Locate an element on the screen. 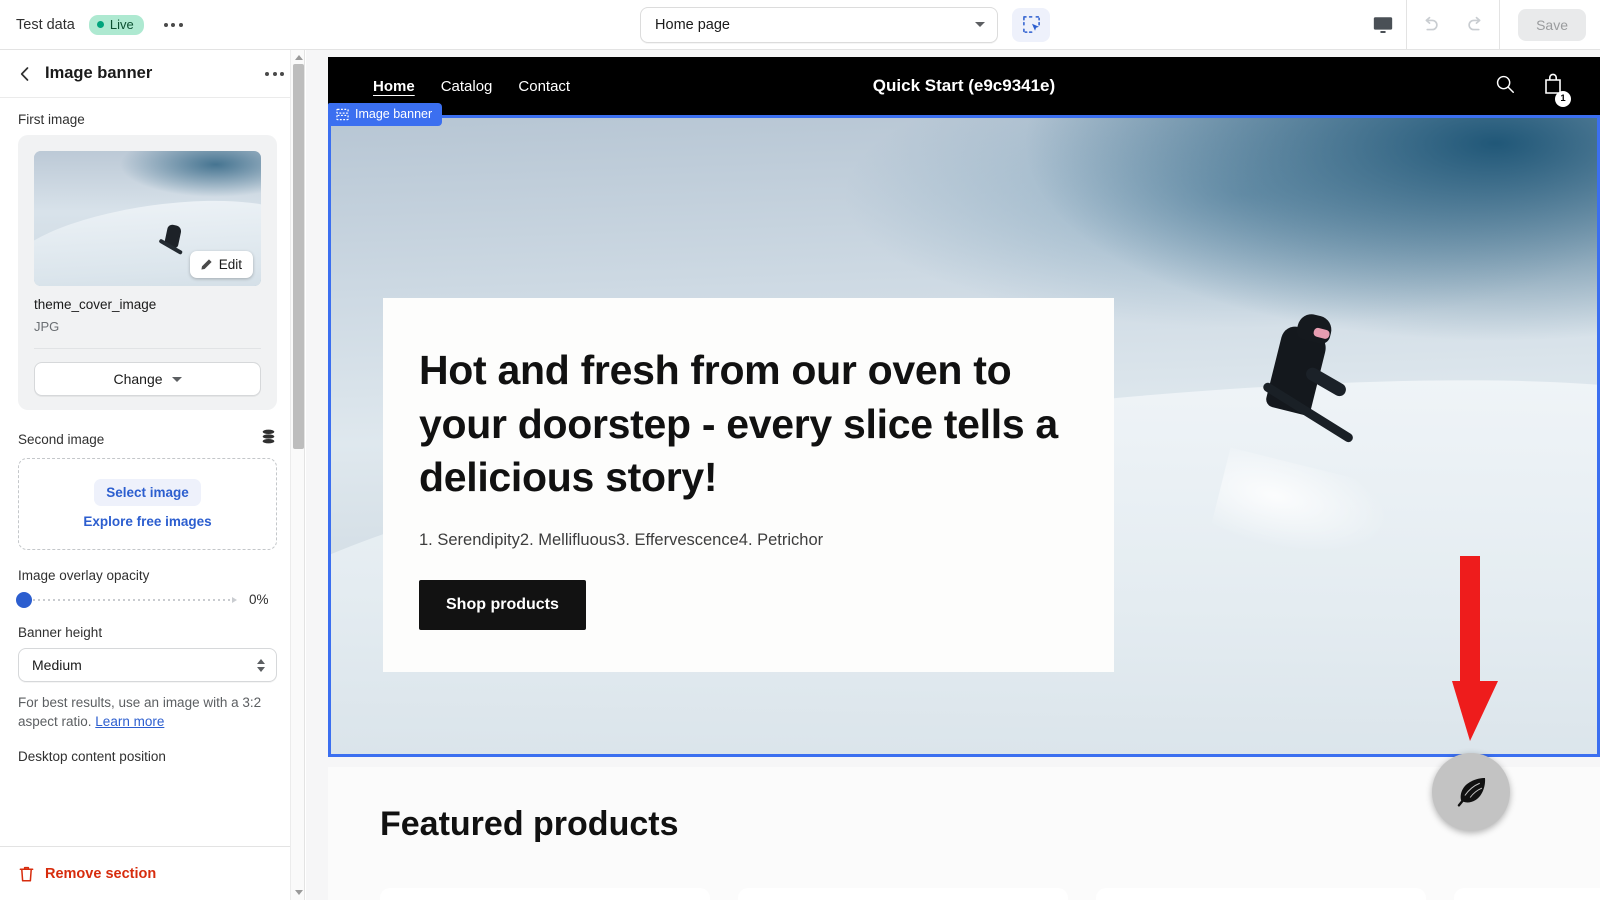 The width and height of the screenshot is (1600, 900). sidebar-footer: Remove section is located at coordinates (152, 873).